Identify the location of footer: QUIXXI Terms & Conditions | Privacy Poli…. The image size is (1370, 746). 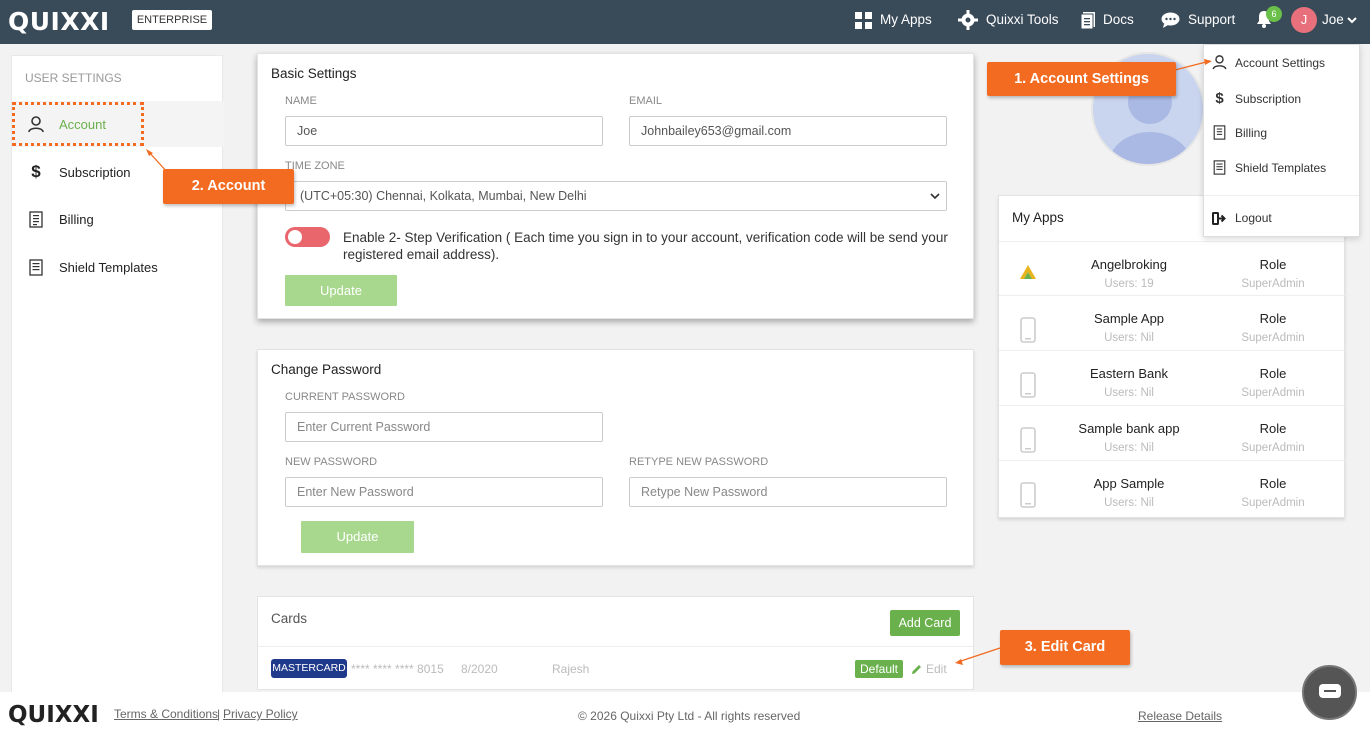
(685, 719).